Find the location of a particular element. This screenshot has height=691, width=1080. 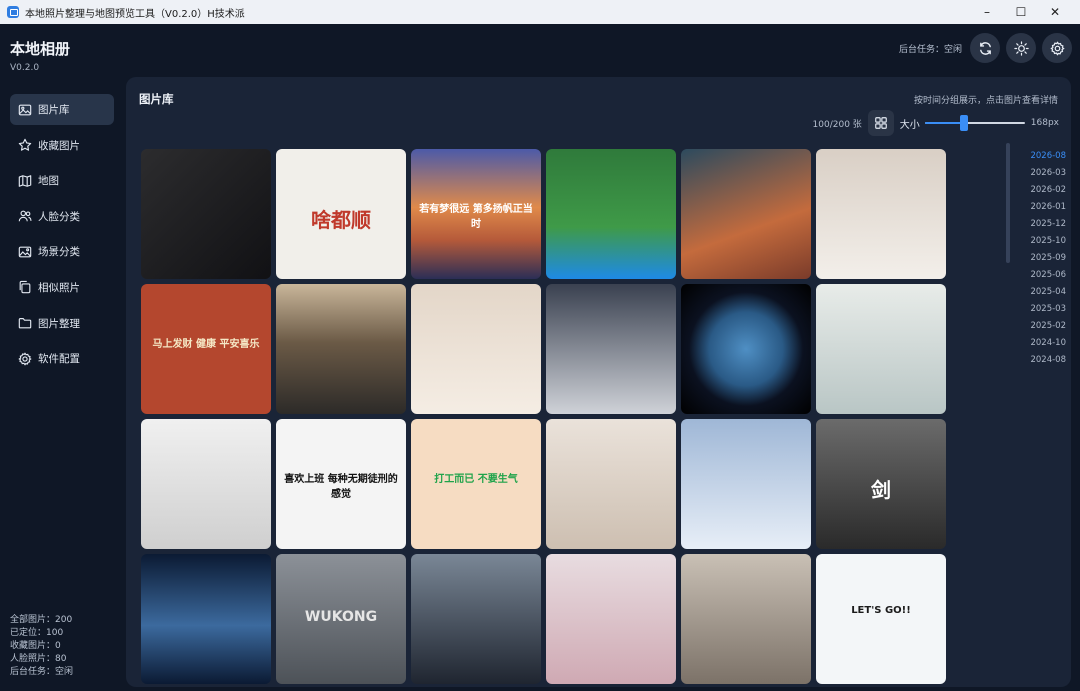

sidebar-item-label: 图片整理 is located at coordinates (59, 323).